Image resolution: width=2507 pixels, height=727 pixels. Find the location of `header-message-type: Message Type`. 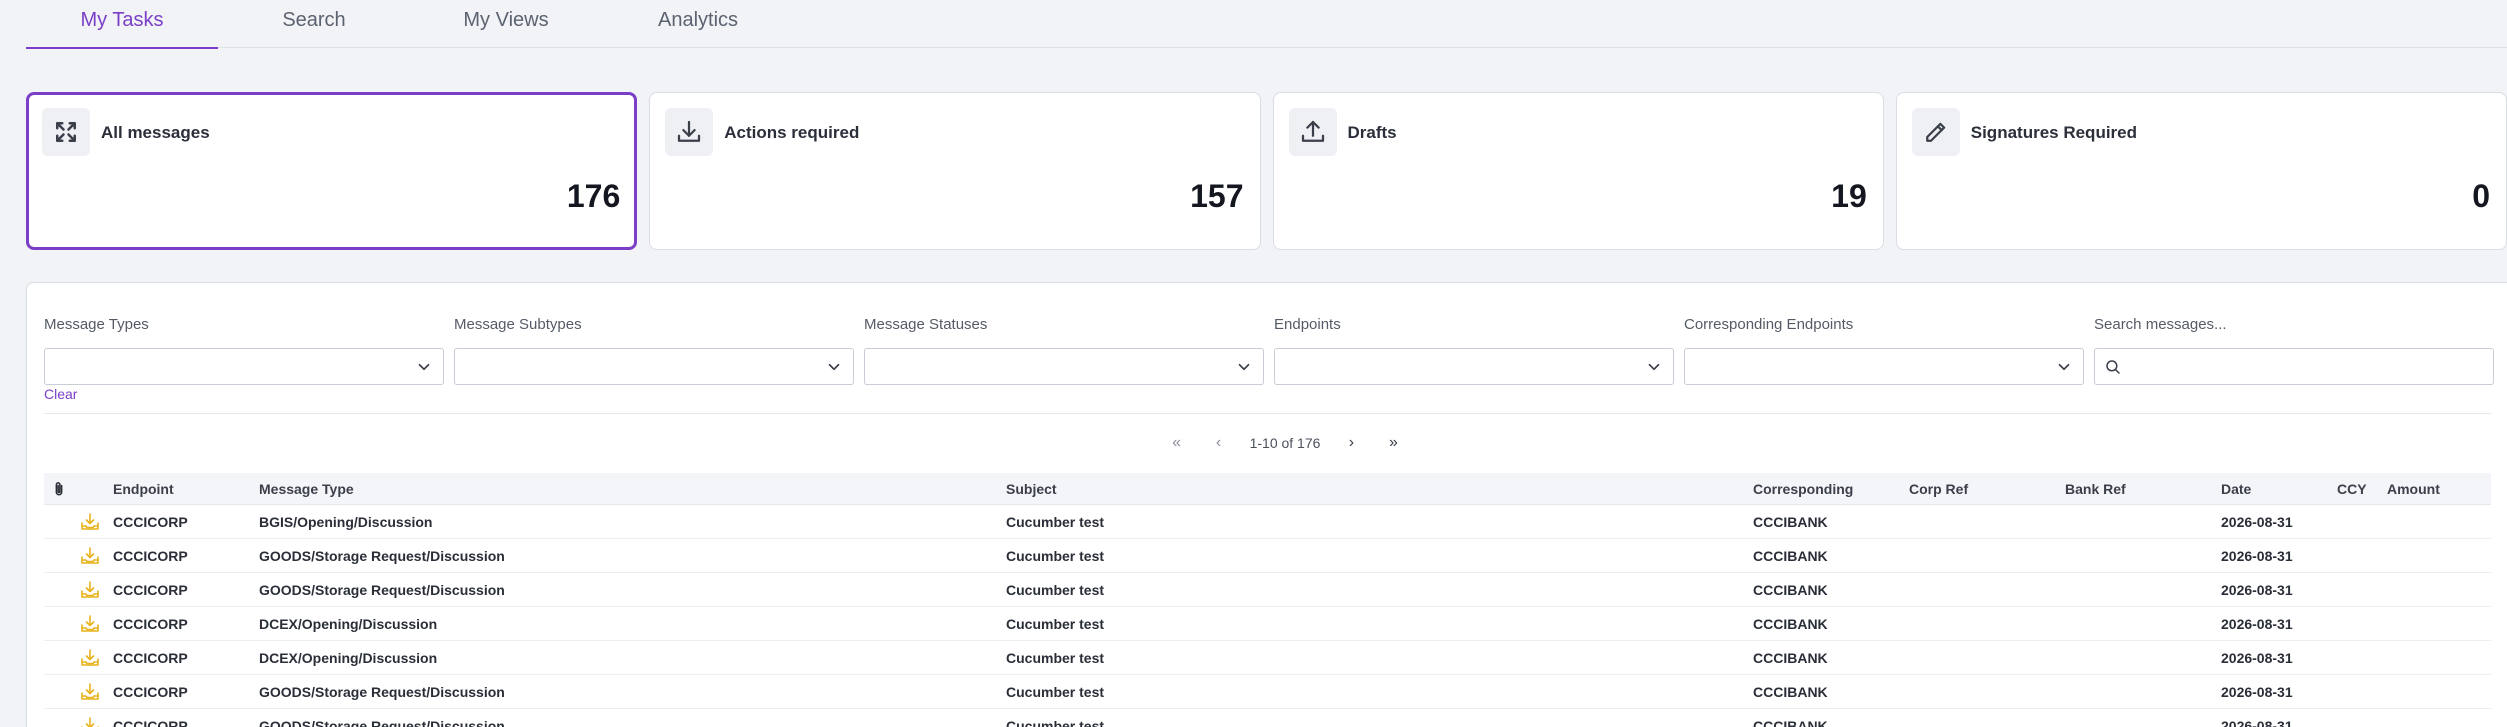

header-message-type: Message Type is located at coordinates (632, 489).